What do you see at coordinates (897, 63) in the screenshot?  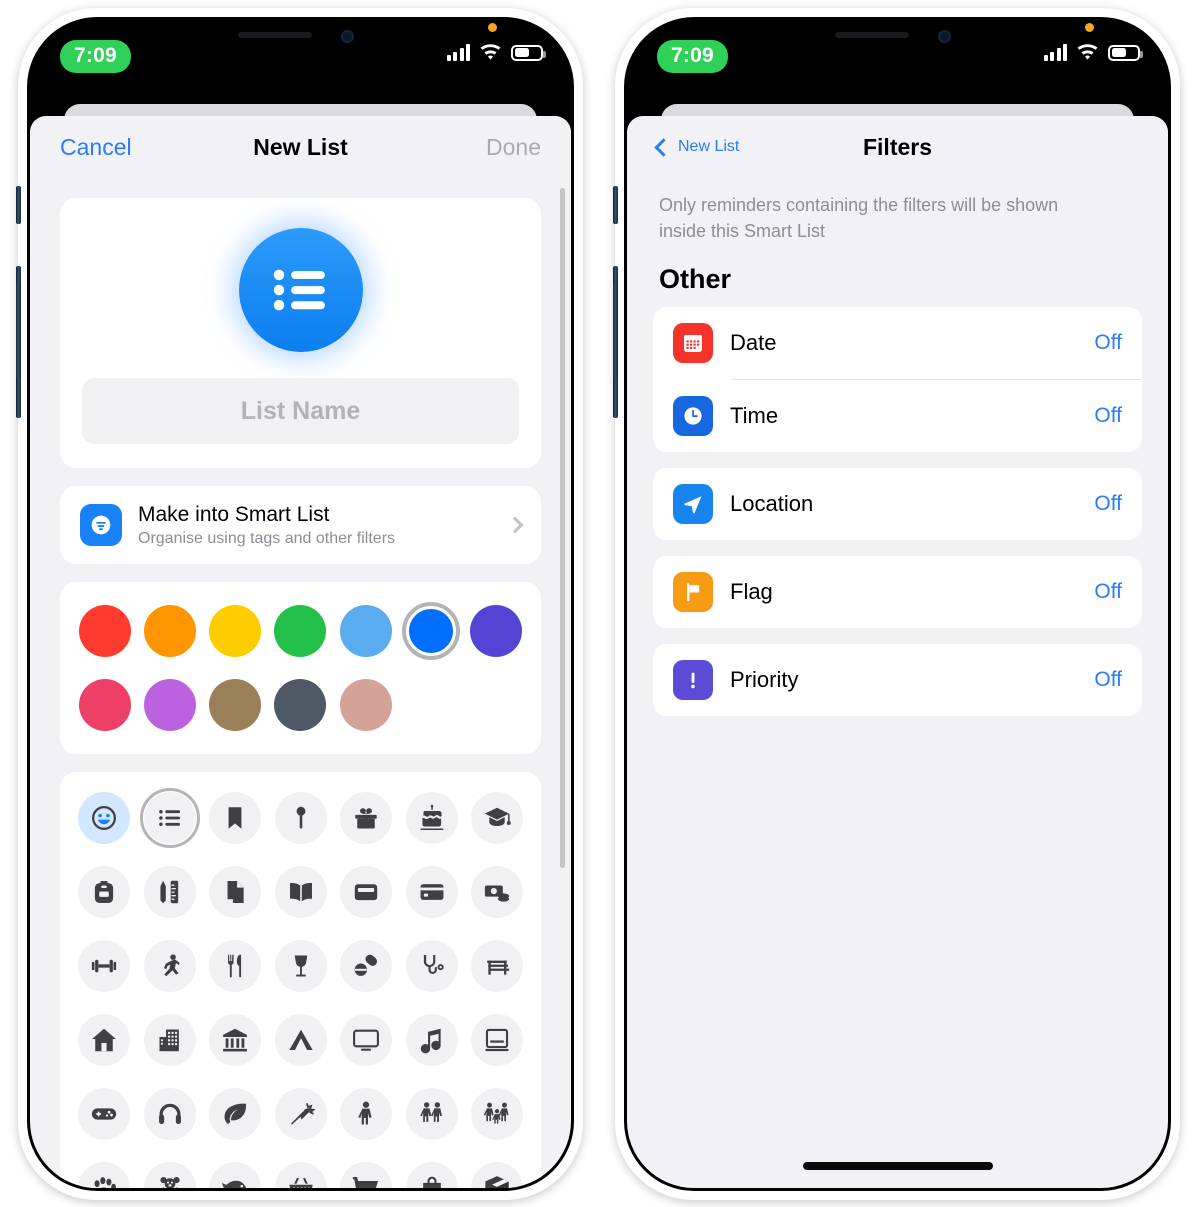 I see `status-bar-right: 7:09` at bounding box center [897, 63].